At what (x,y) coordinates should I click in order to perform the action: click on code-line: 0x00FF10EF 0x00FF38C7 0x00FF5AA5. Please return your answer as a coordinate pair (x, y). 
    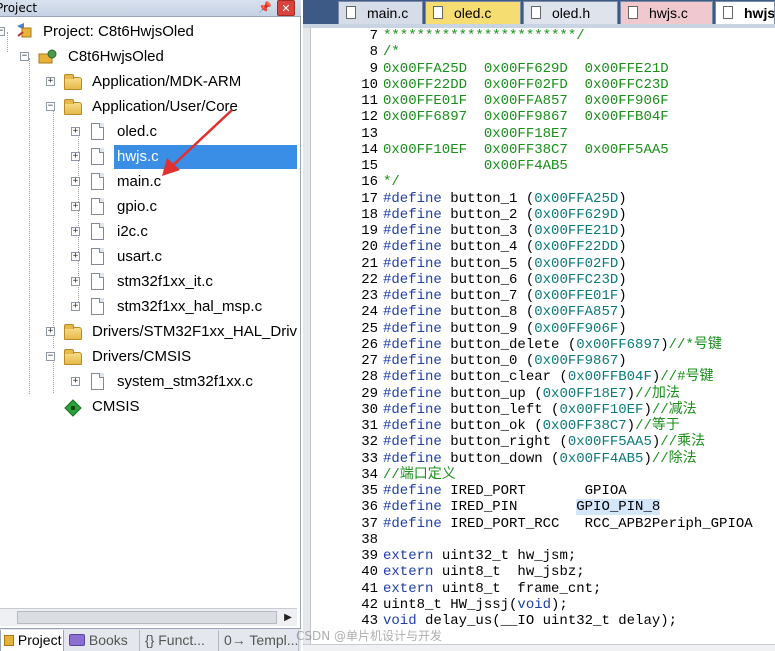
    Looking at the image, I should click on (526, 150).